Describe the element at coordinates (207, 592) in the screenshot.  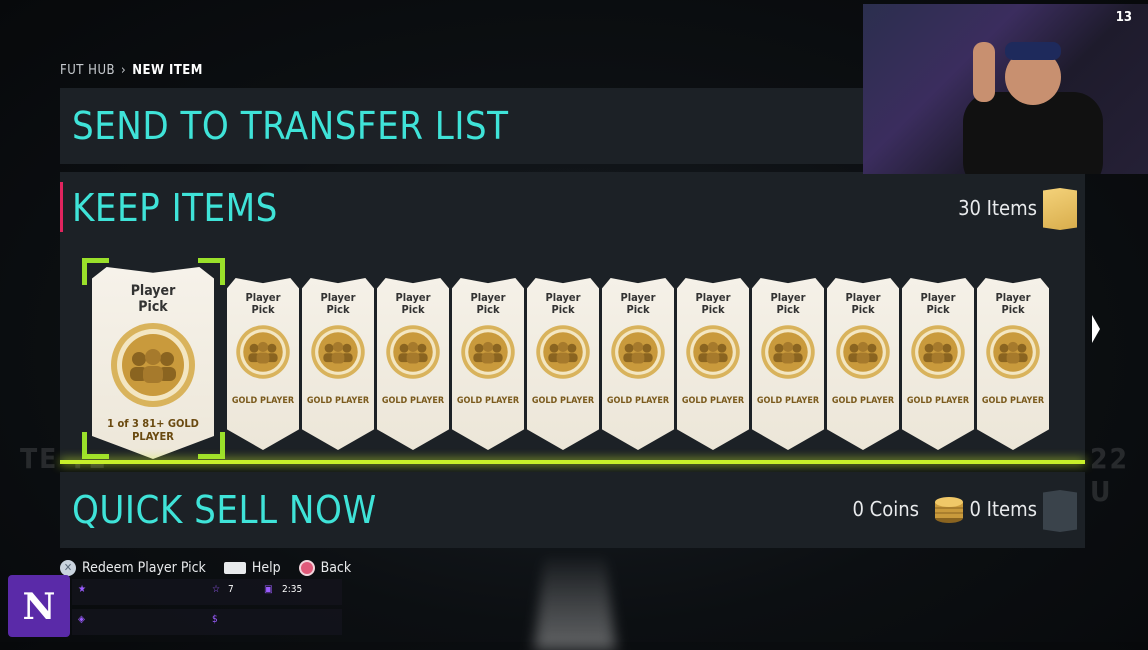
I see `stream-stats-row: ★ ☆ 7 ▣ 2:35` at that location.